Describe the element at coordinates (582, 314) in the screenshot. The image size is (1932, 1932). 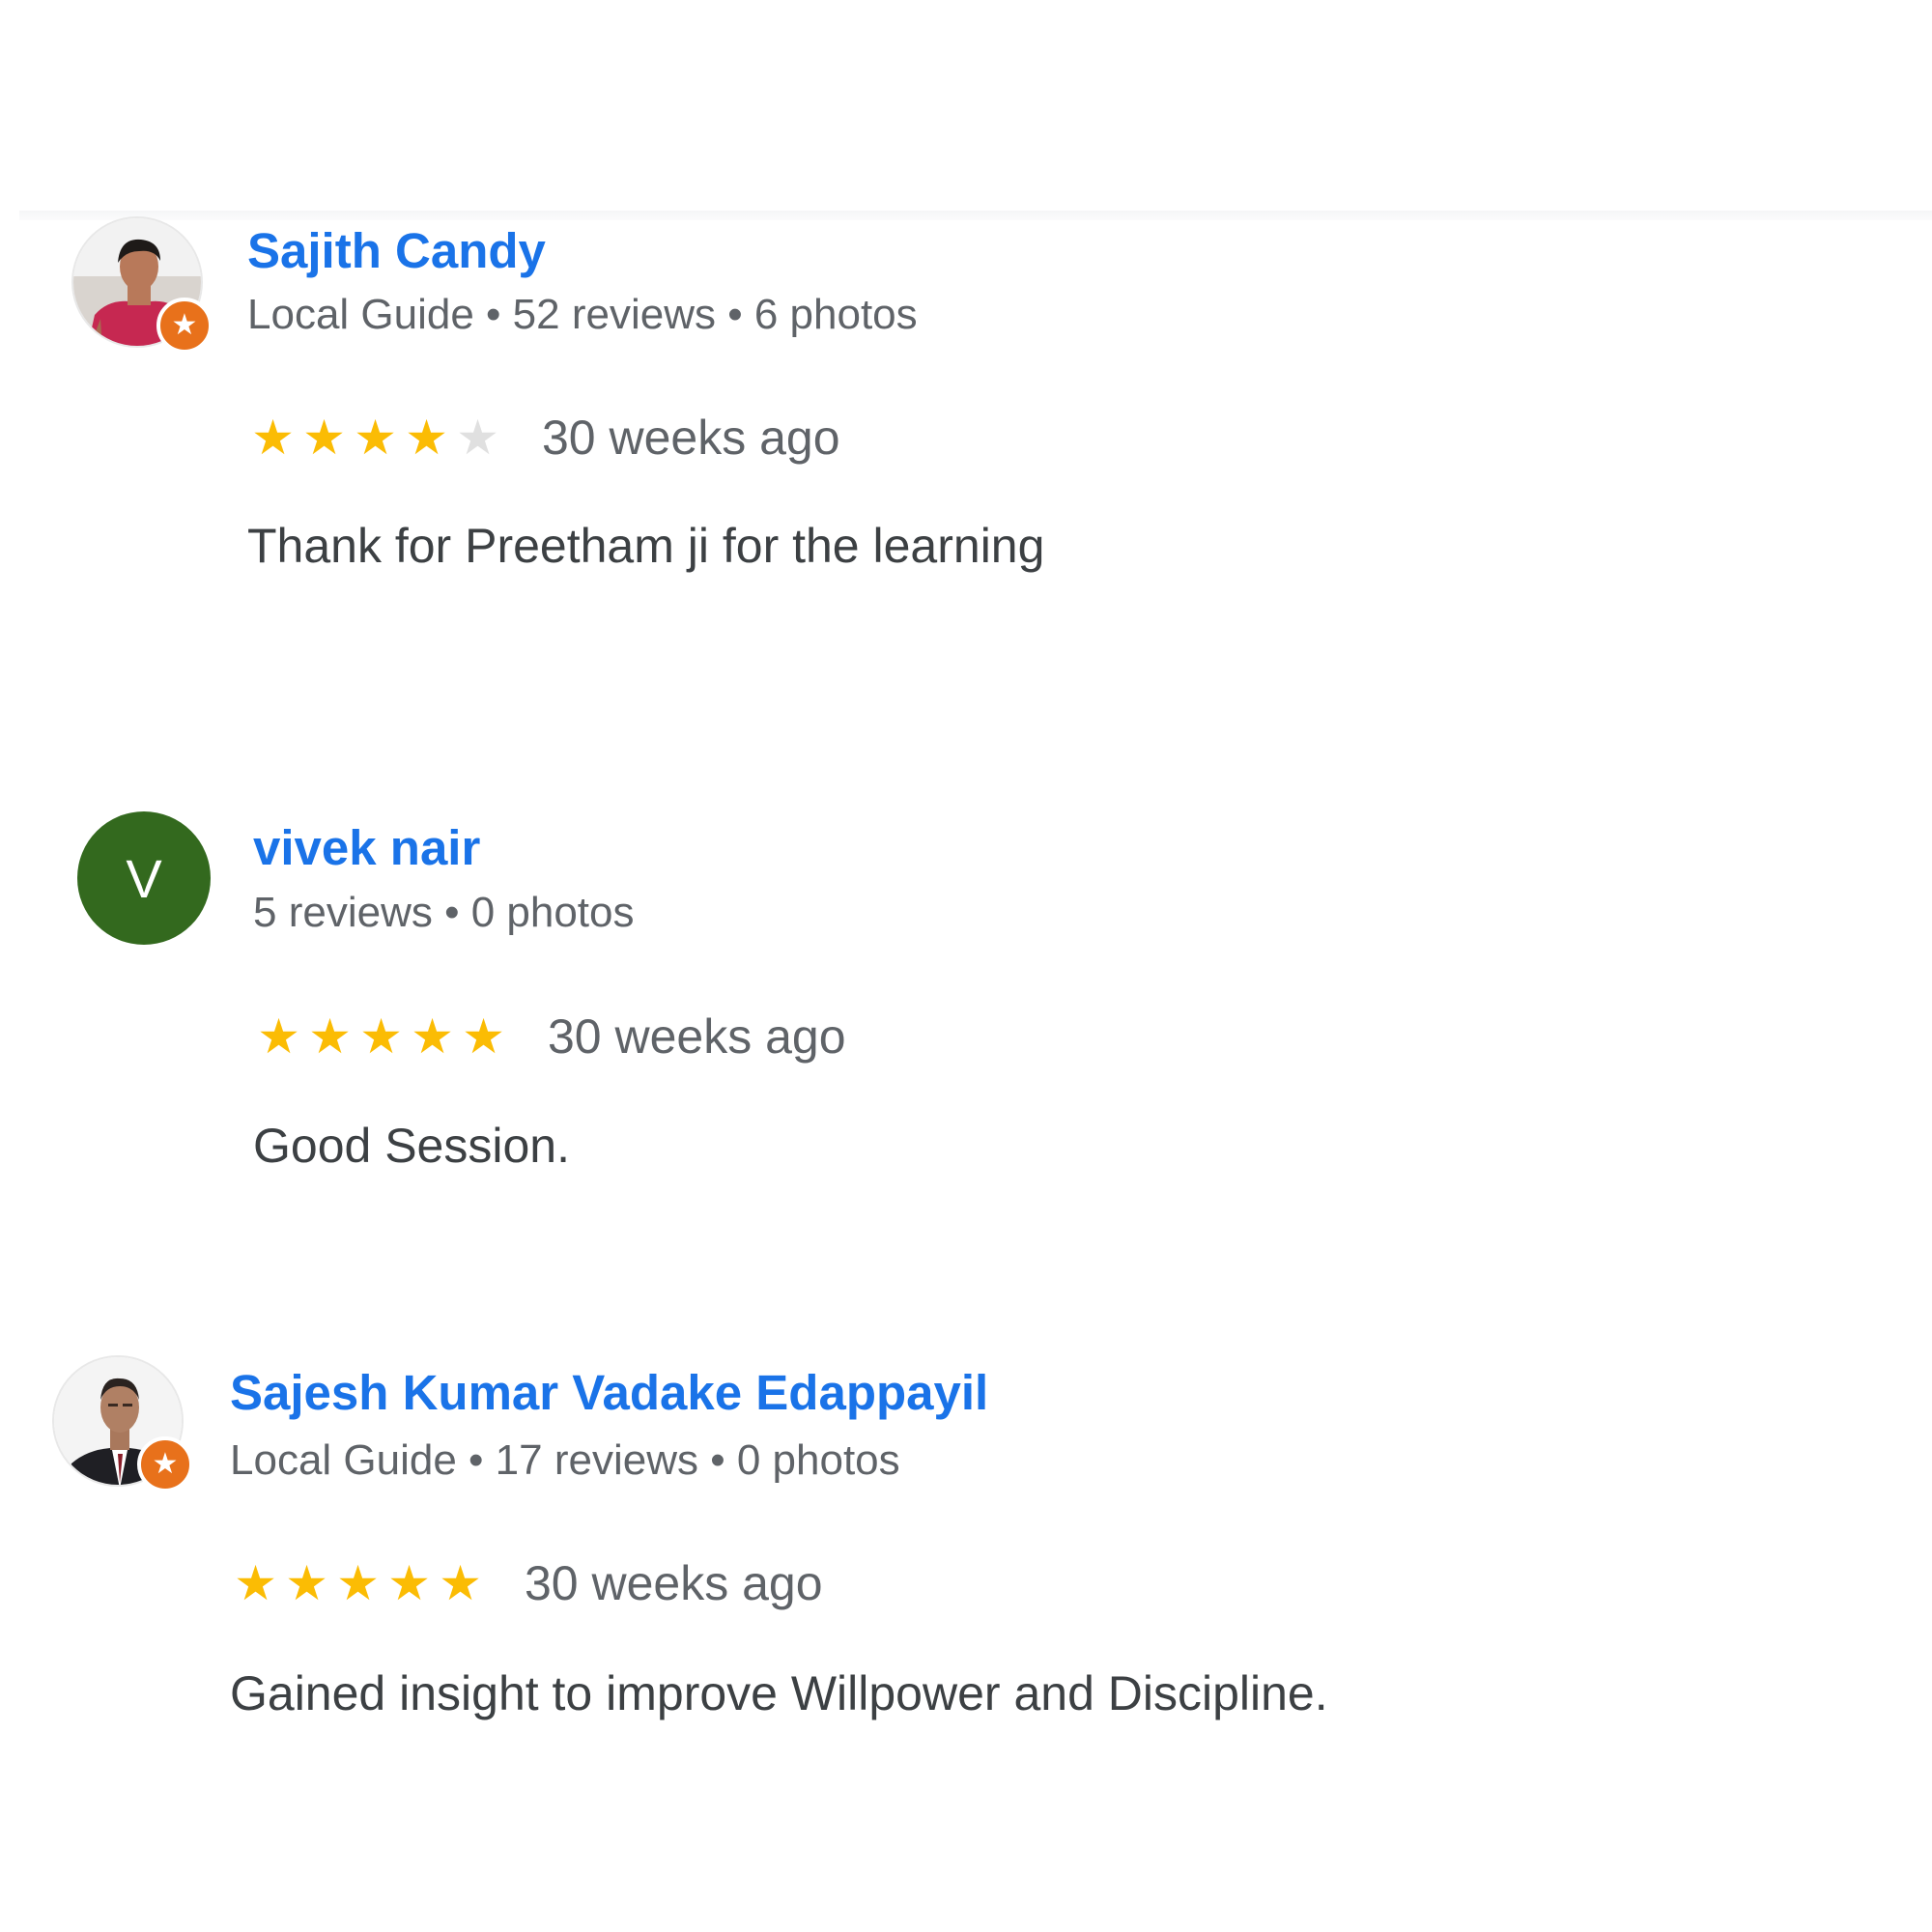
I see `reviewer-meta: Local Guide • 52 reviews • 6 photos` at that location.